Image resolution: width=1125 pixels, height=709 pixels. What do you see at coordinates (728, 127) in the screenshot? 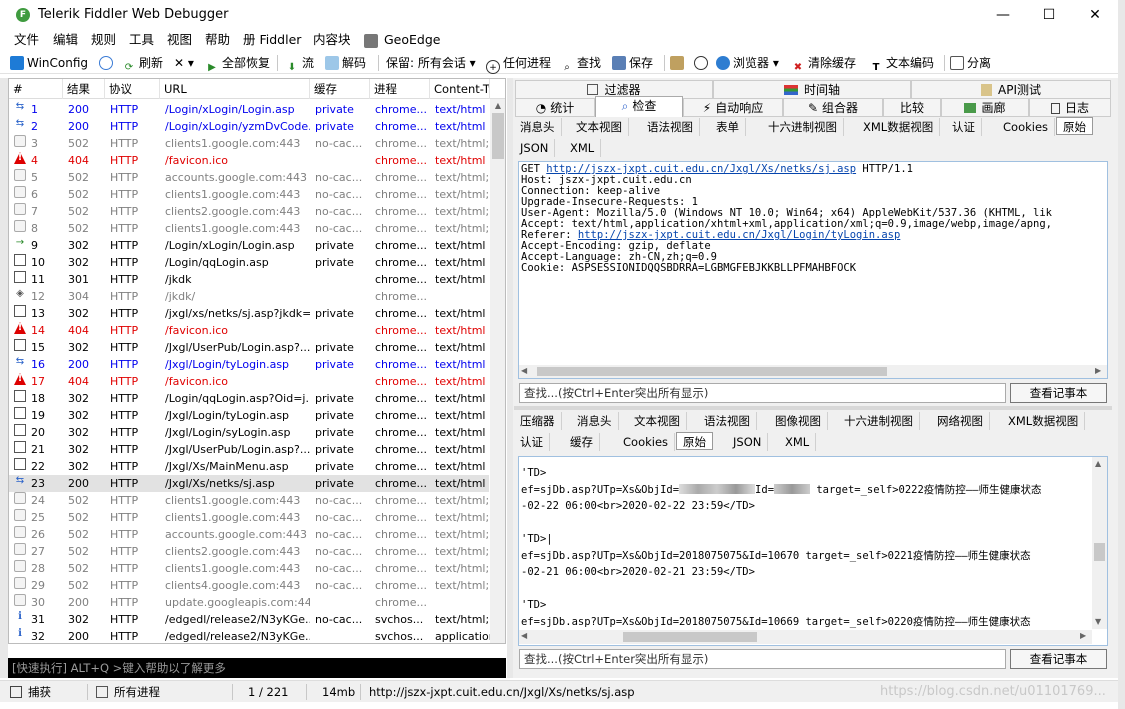
I see `req-tab-webforms: 表单` at bounding box center [728, 127].